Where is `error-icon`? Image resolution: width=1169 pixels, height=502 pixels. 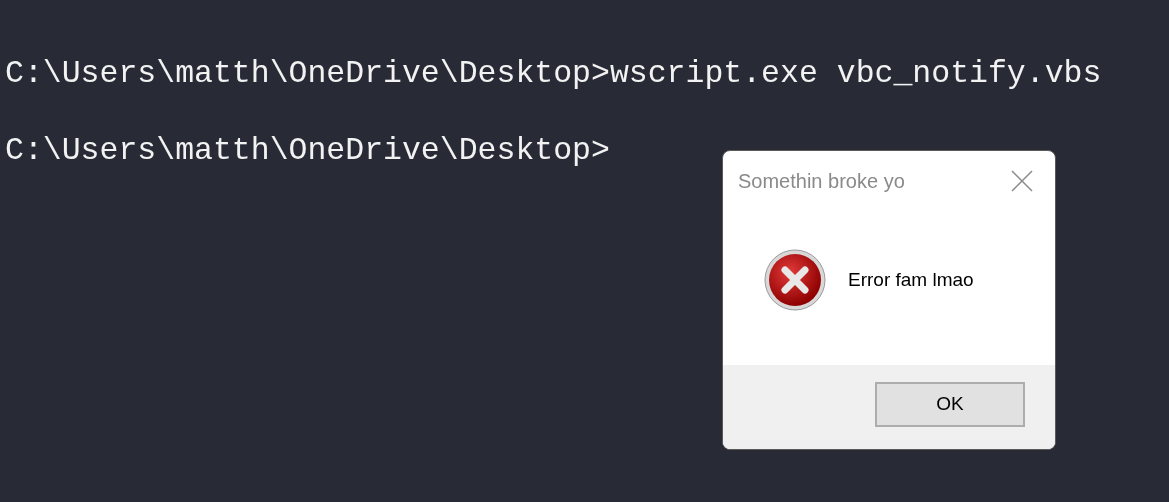
error-icon is located at coordinates (795, 280).